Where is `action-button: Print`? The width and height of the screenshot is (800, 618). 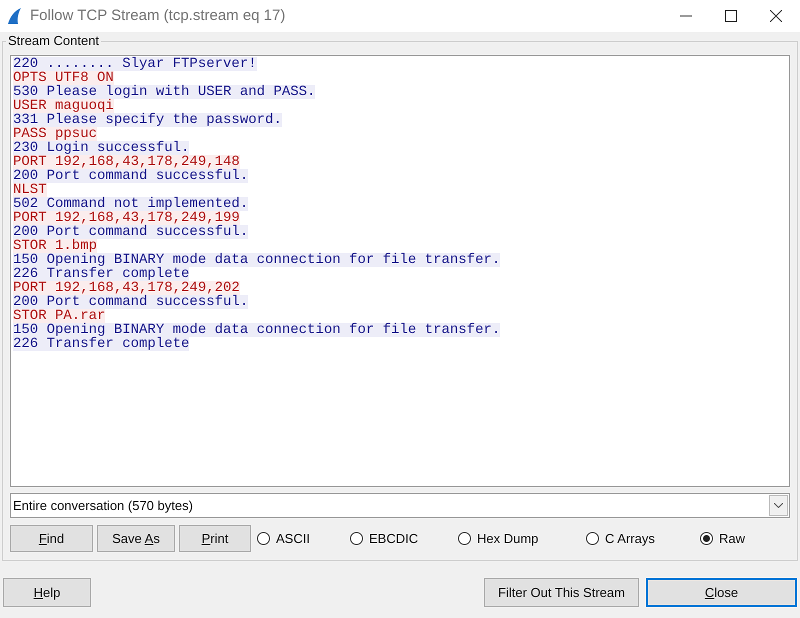 action-button: Print is located at coordinates (215, 538).